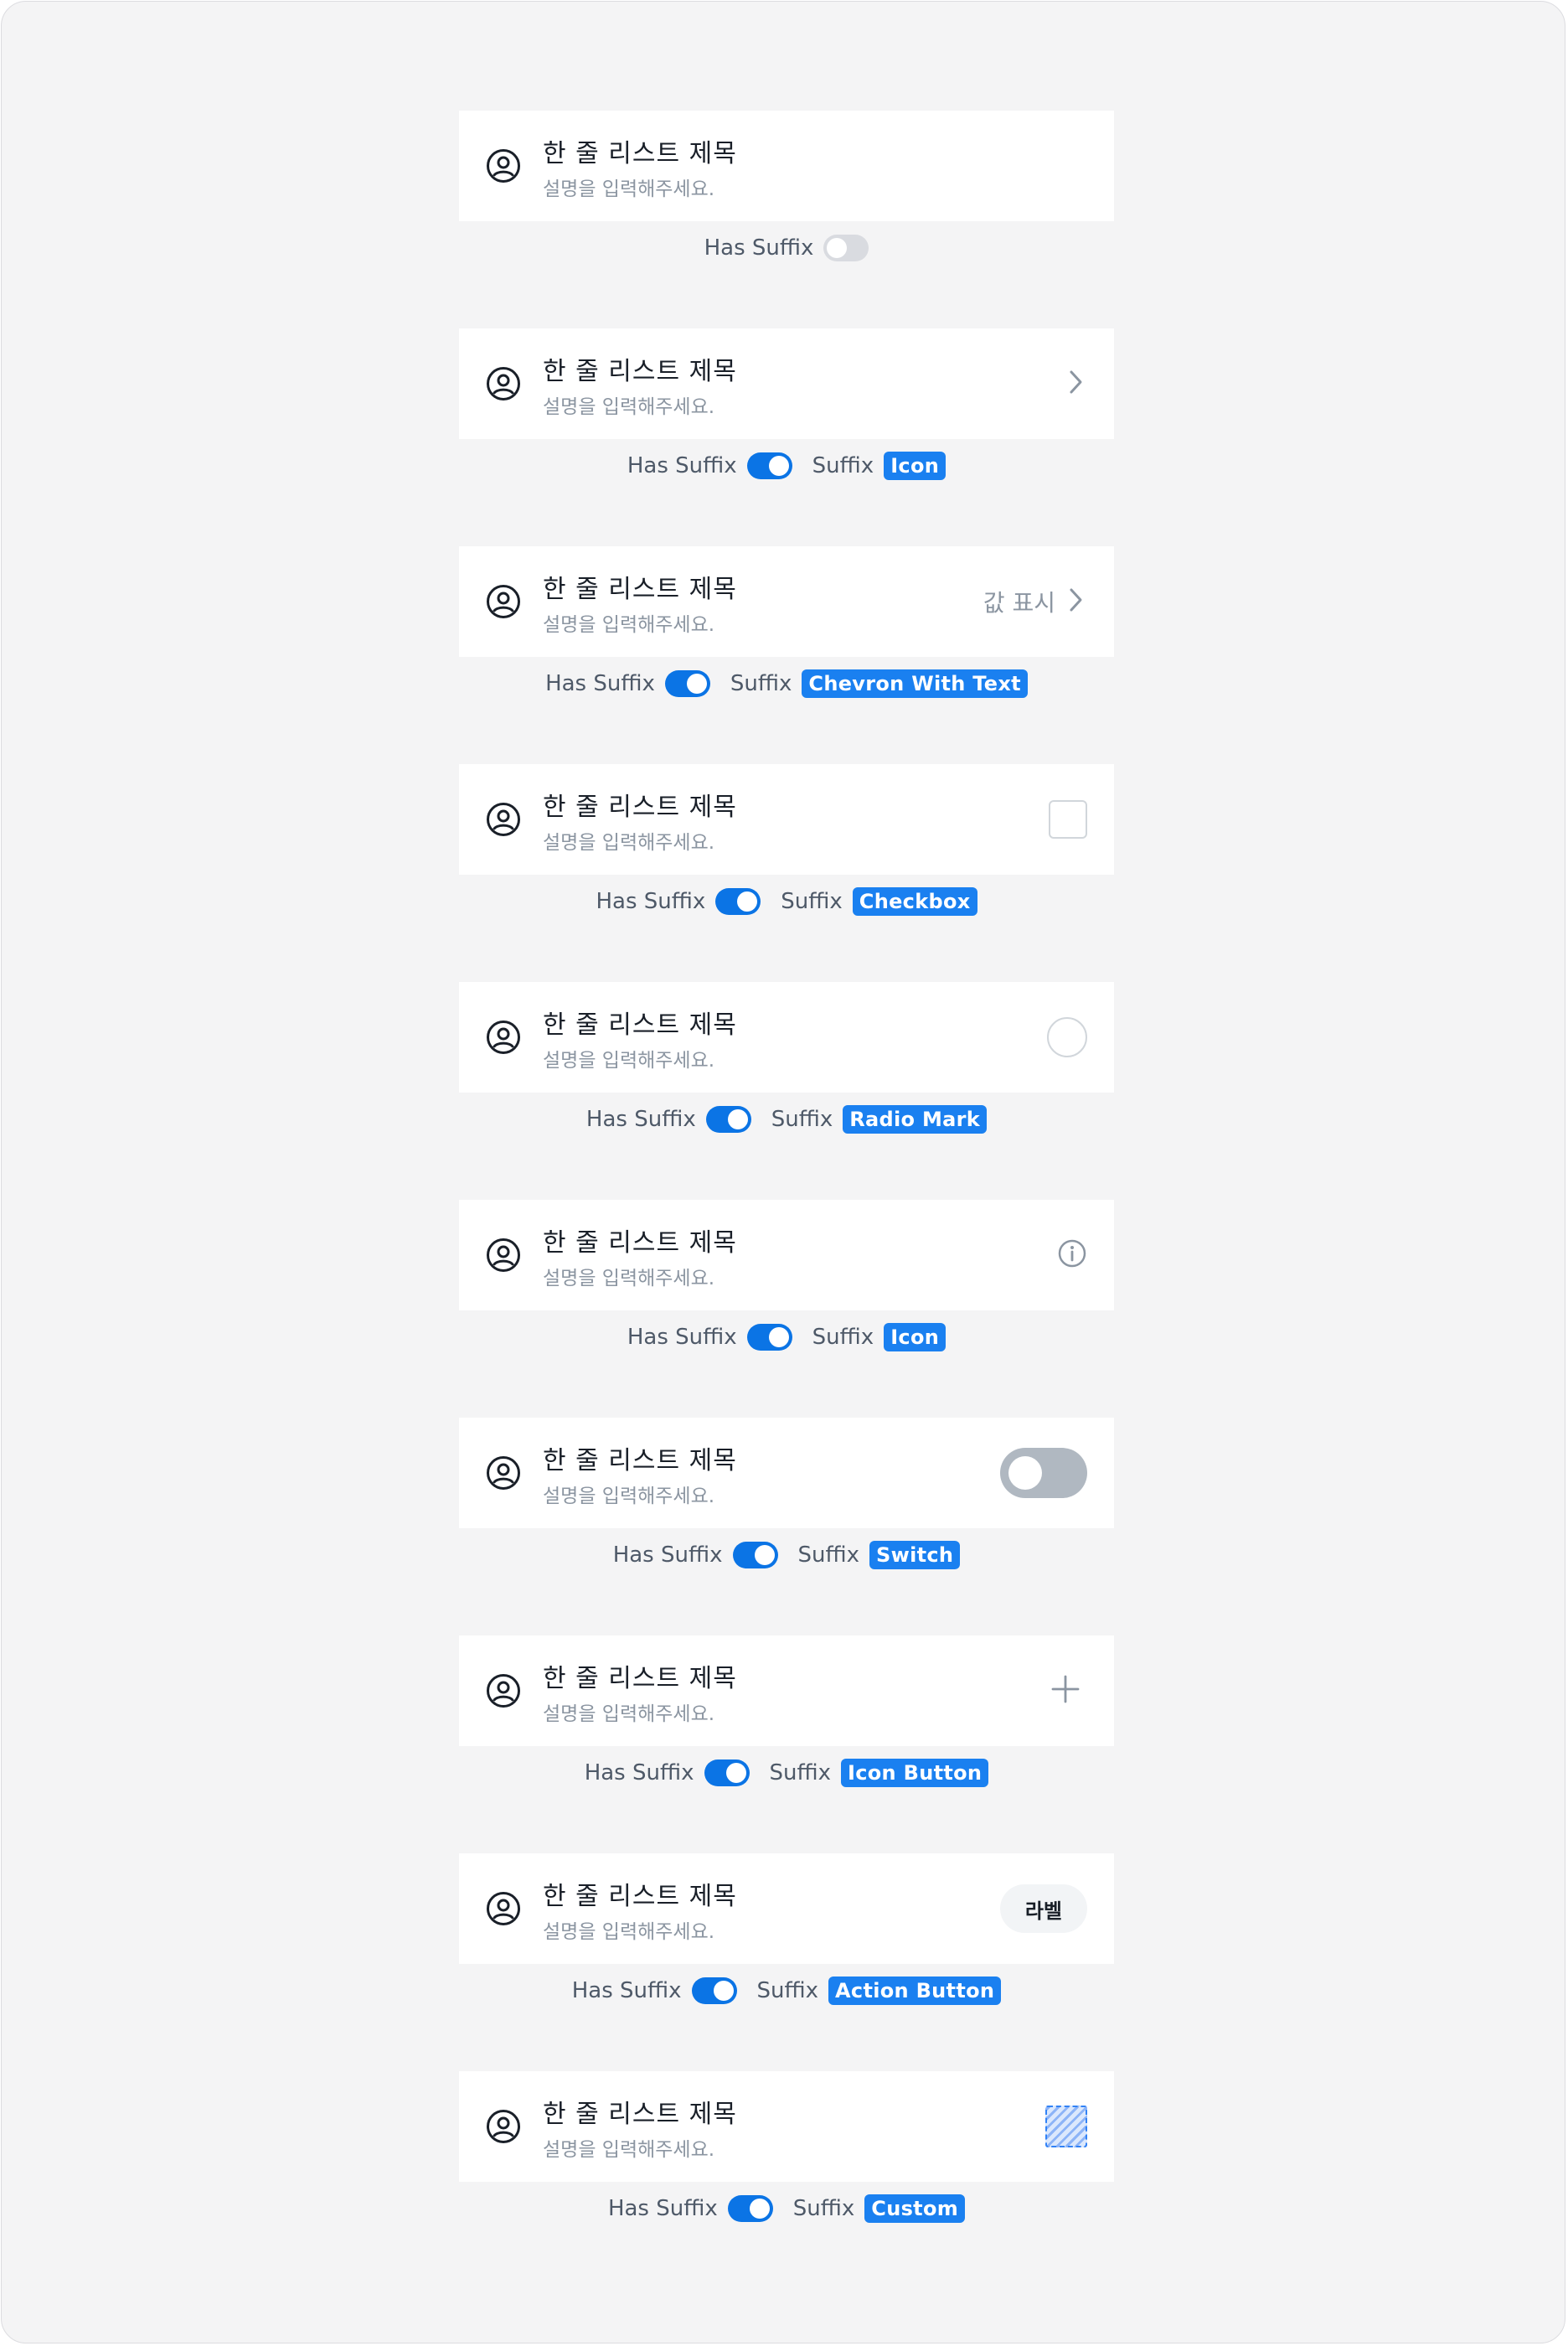 The height and width of the screenshot is (2346, 1568). I want to click on suffix-controls: Has Suffix Suffix Checkbox, so click(787, 902).